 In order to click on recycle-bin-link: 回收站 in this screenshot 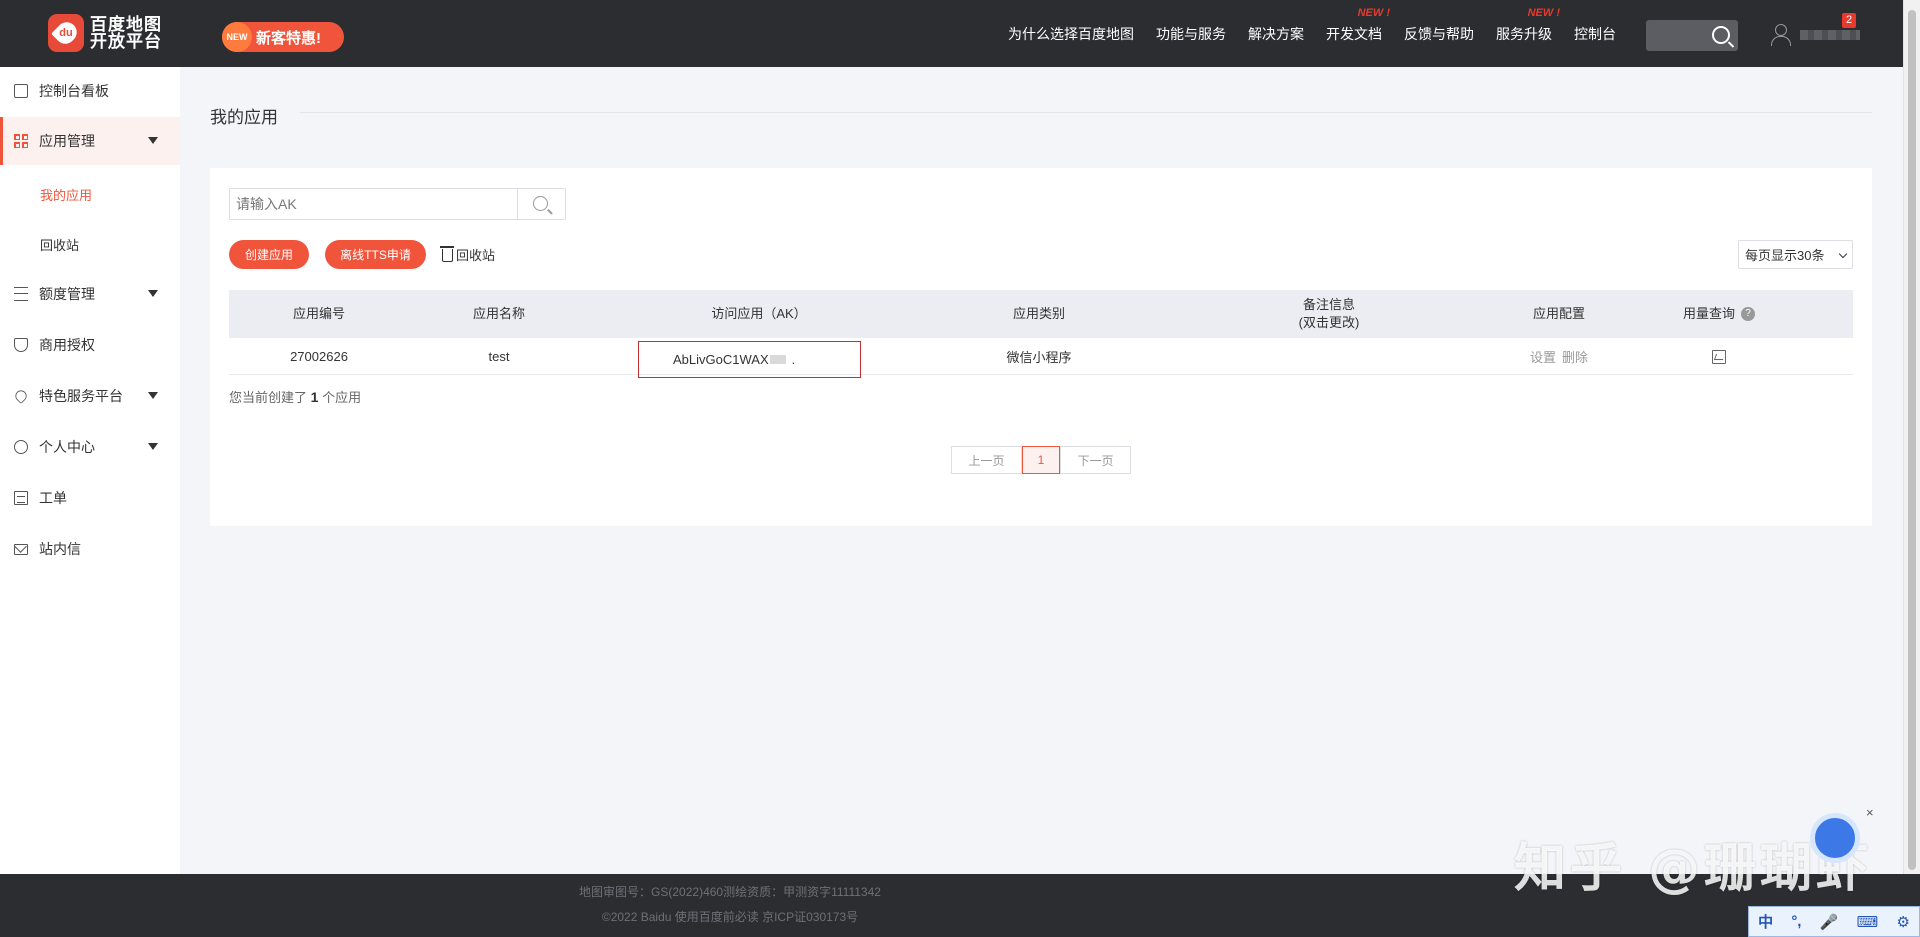, I will do `click(468, 254)`.